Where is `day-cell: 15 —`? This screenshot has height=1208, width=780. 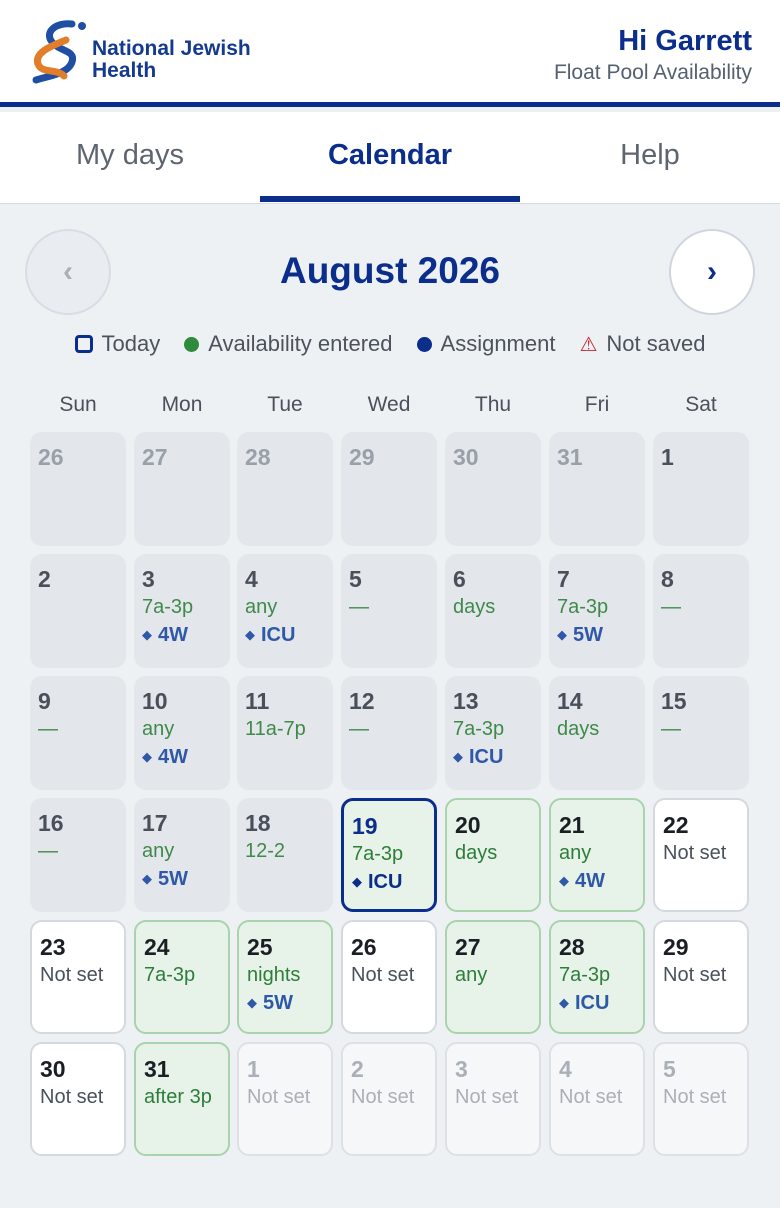 day-cell: 15 — is located at coordinates (701, 733).